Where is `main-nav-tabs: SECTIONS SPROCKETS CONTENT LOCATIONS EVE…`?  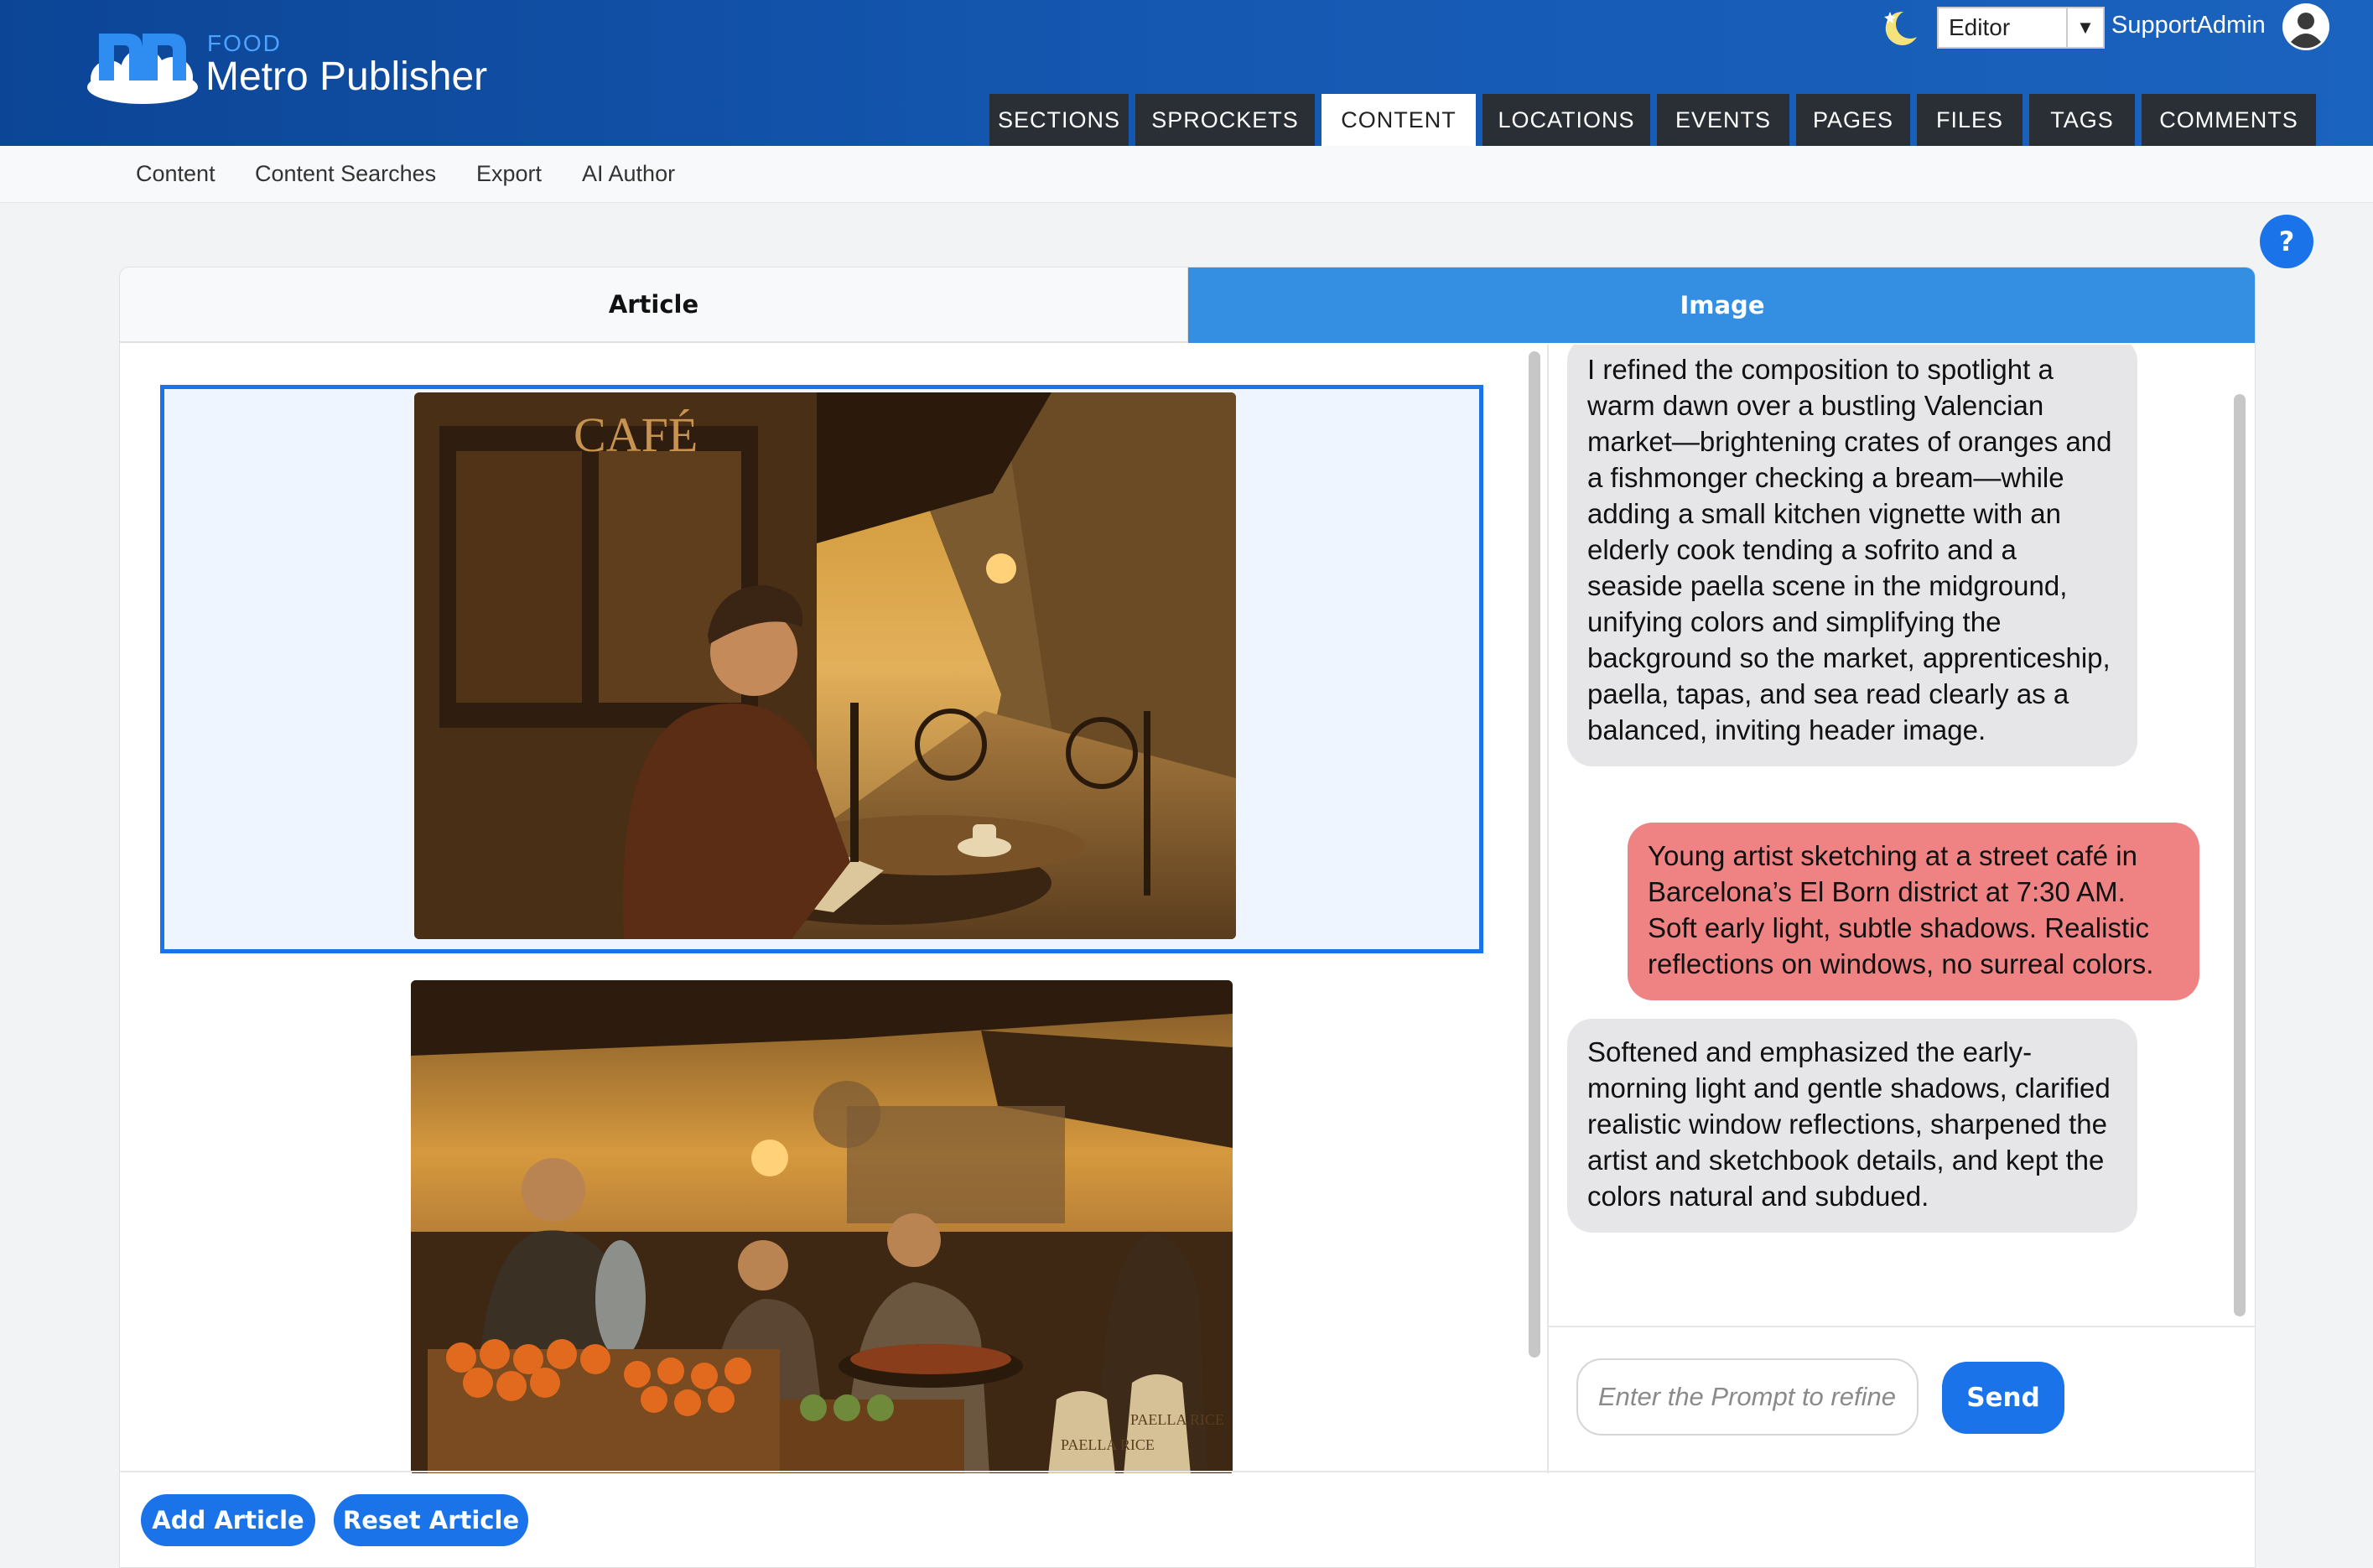
main-nav-tabs: SECTIONS SPROCKETS CONTENT LOCATIONS EVE… is located at coordinates (1652, 120).